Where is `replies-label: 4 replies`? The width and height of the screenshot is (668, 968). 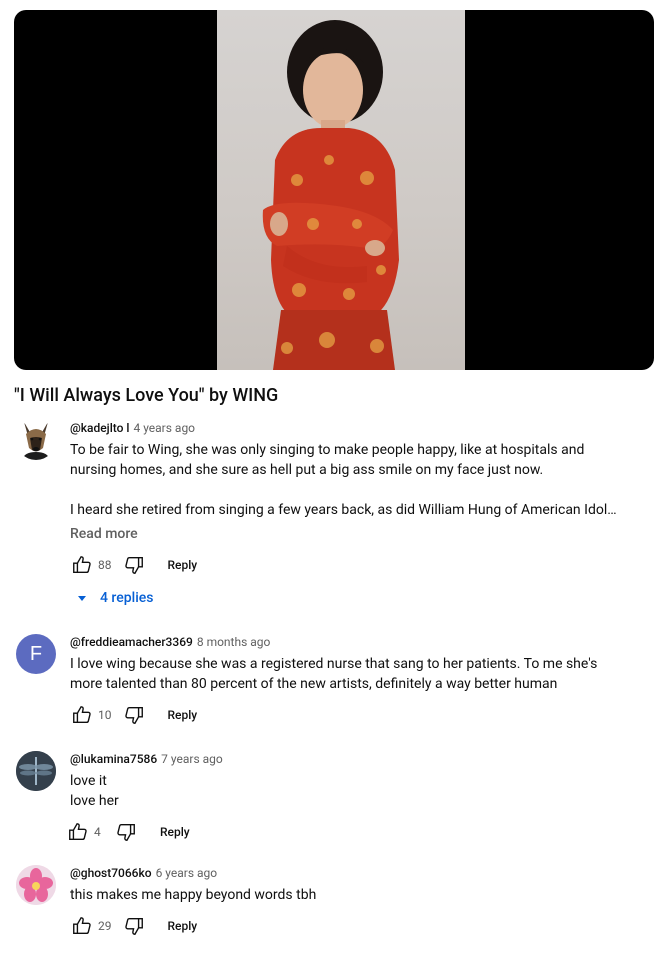 replies-label: 4 replies is located at coordinates (127, 598).